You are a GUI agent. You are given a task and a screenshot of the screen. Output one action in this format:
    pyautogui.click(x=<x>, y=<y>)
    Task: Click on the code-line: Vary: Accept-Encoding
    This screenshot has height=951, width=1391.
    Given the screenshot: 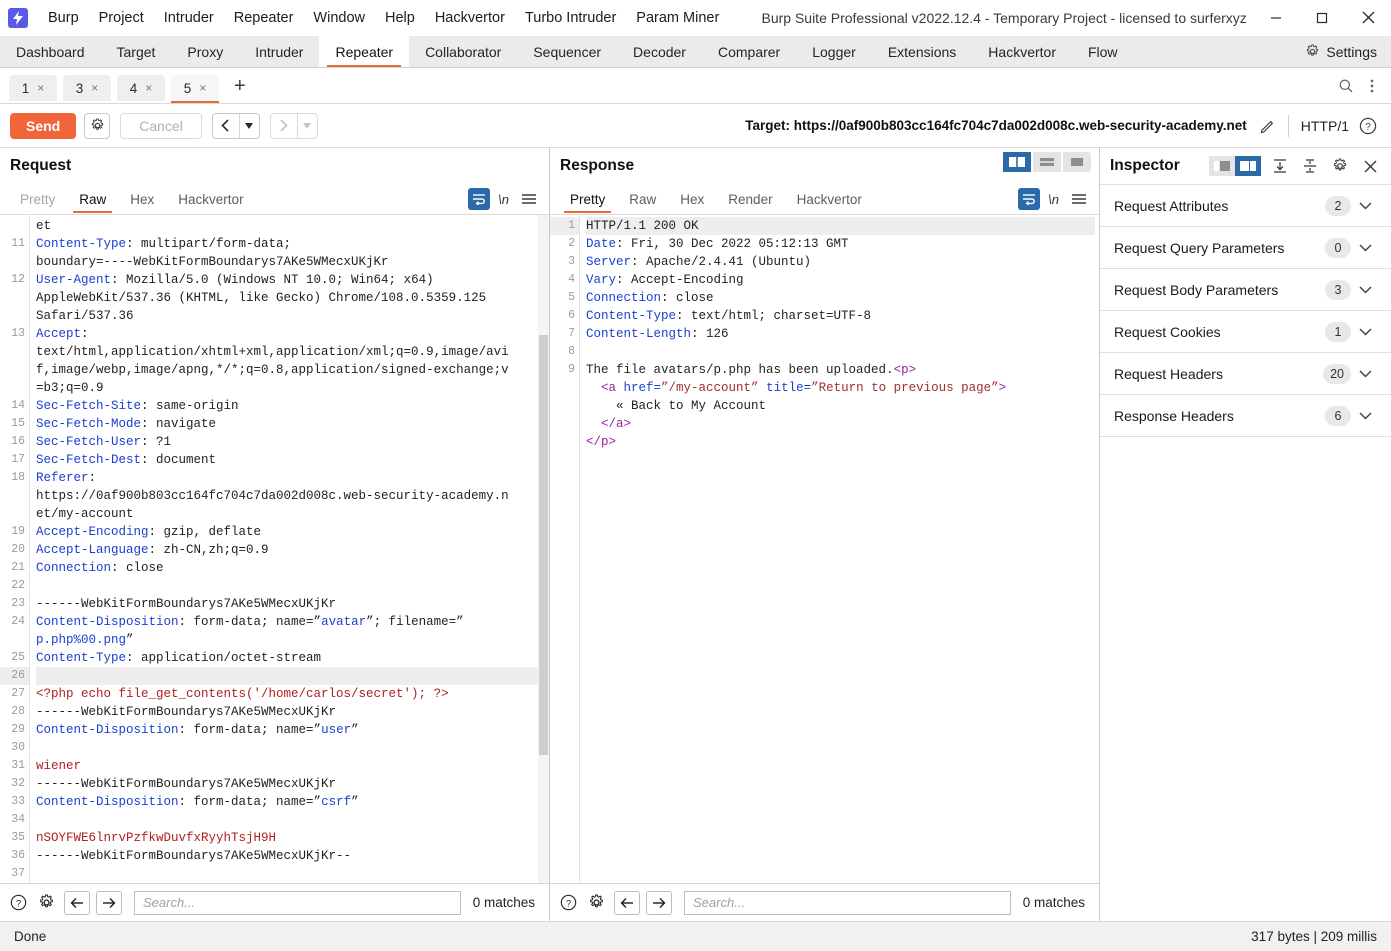 What is the action you would take?
    pyautogui.click(x=840, y=280)
    